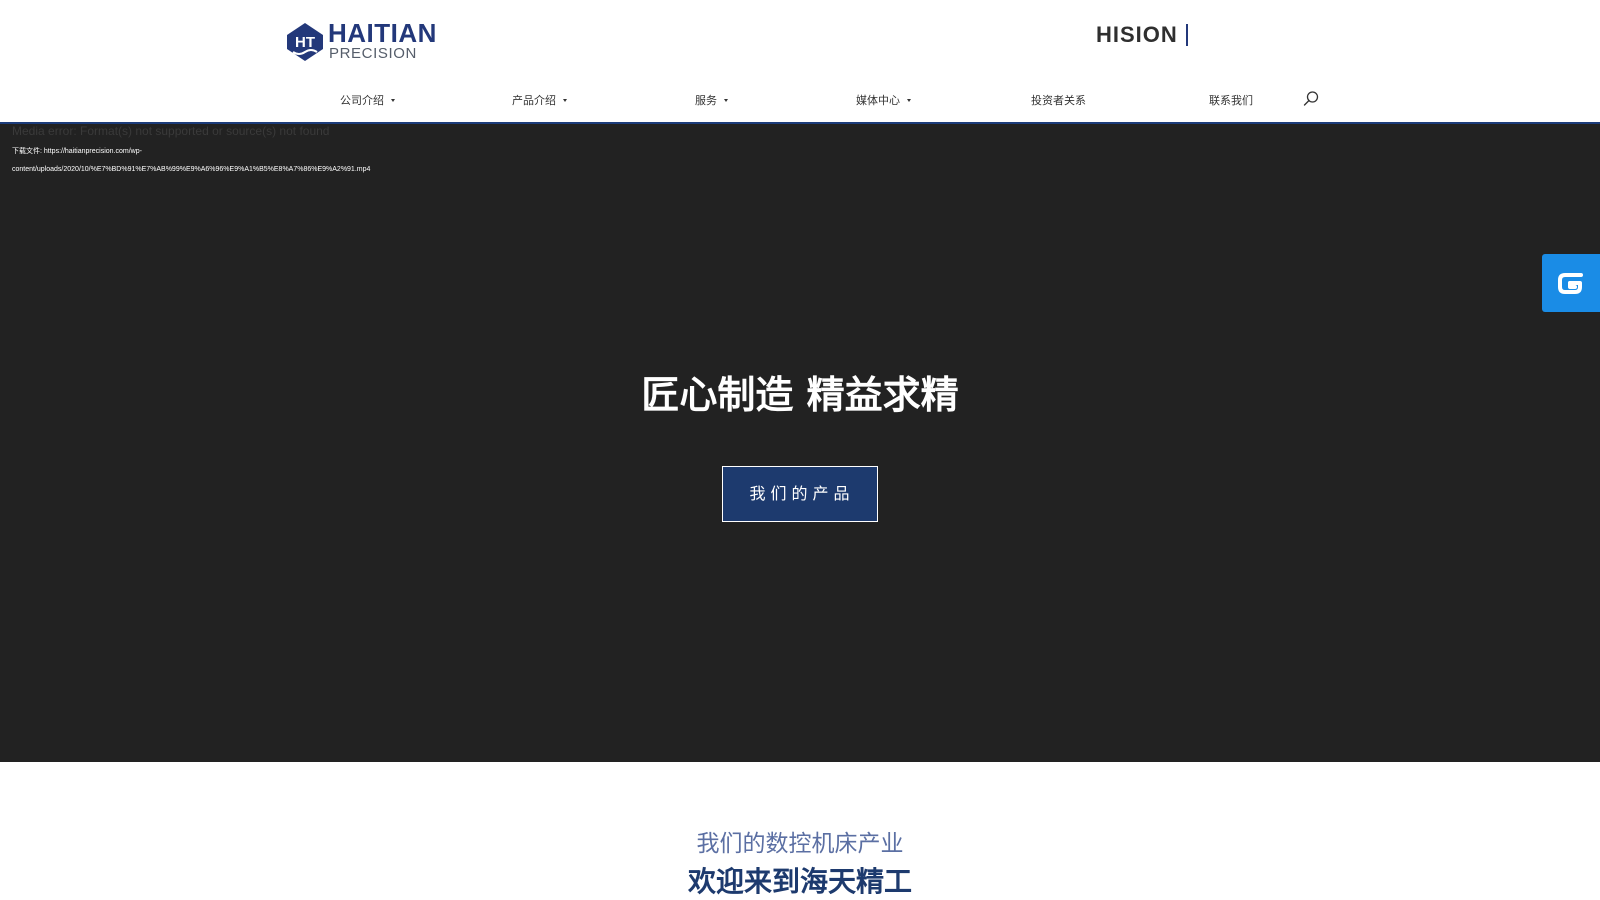  I want to click on nav-item-products: 产品介绍, so click(539, 100).